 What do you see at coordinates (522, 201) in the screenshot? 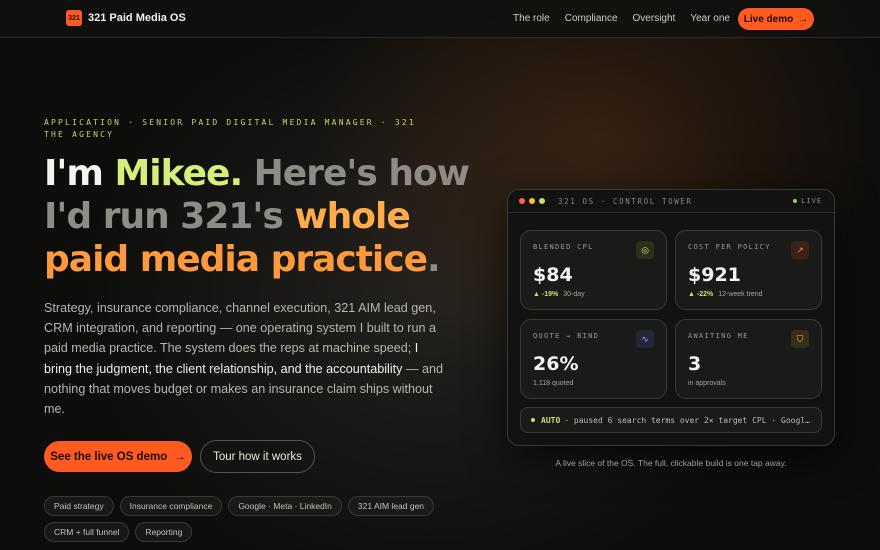
I see `window-dot-red` at bounding box center [522, 201].